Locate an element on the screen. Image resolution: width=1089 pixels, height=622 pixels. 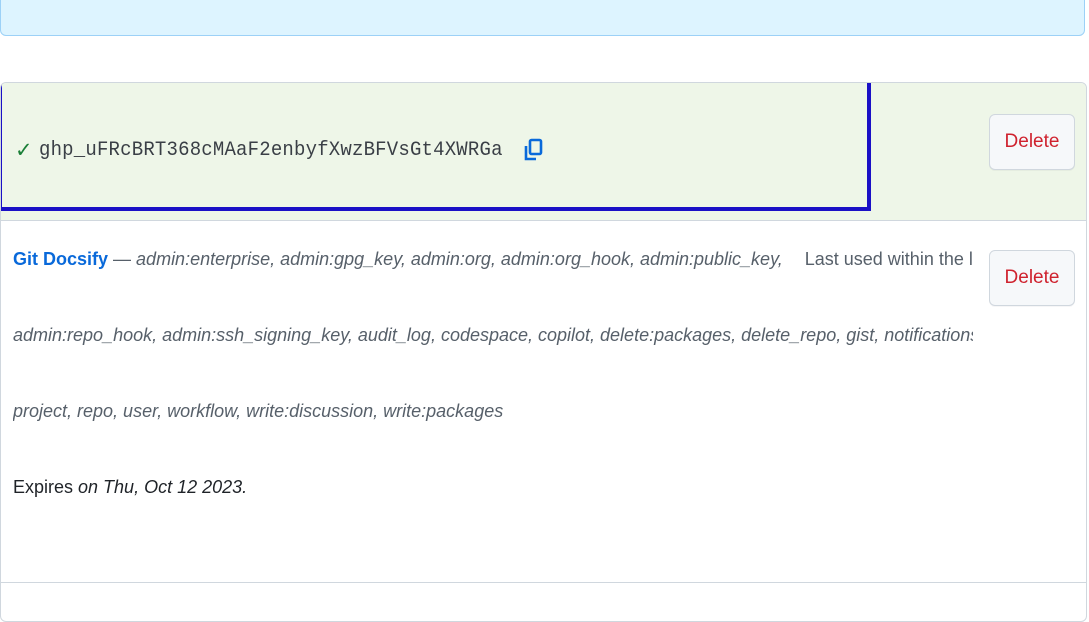
token-dash: — is located at coordinates (122, 259).